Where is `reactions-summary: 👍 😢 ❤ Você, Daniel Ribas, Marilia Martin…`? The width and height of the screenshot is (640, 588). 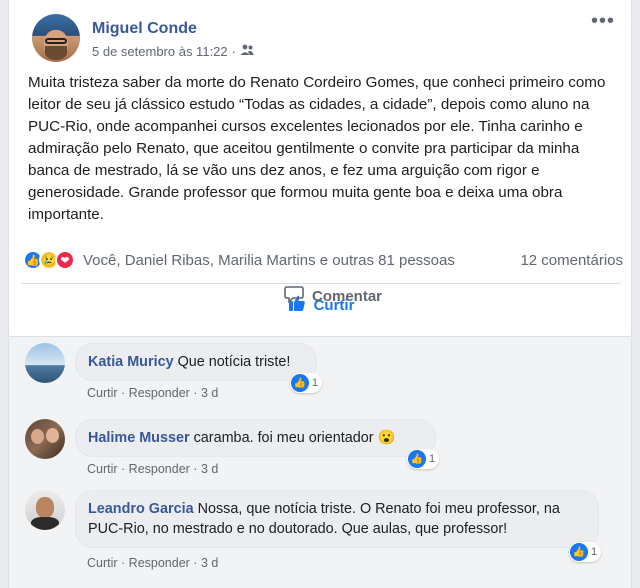
reactions-summary: 👍 😢 ❤ Você, Daniel Ribas, Marilia Martin… is located at coordinates (323, 260).